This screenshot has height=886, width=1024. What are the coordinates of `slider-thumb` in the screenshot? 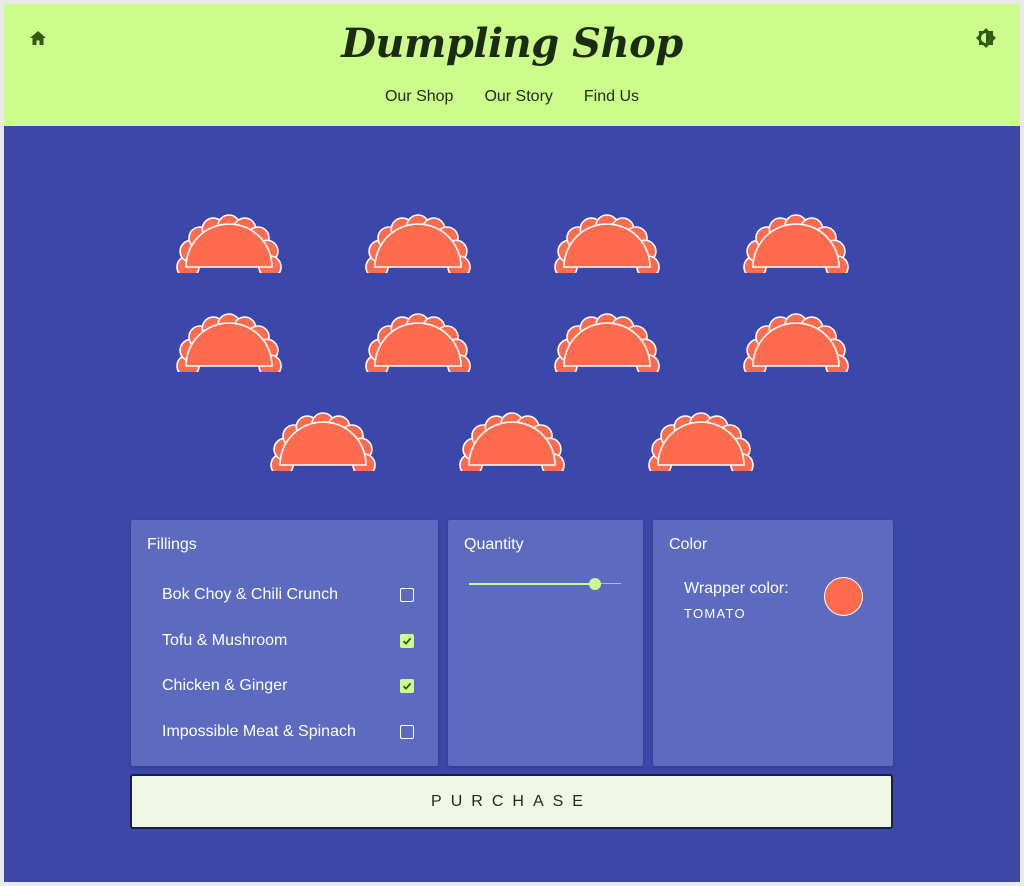 It's located at (595, 584).